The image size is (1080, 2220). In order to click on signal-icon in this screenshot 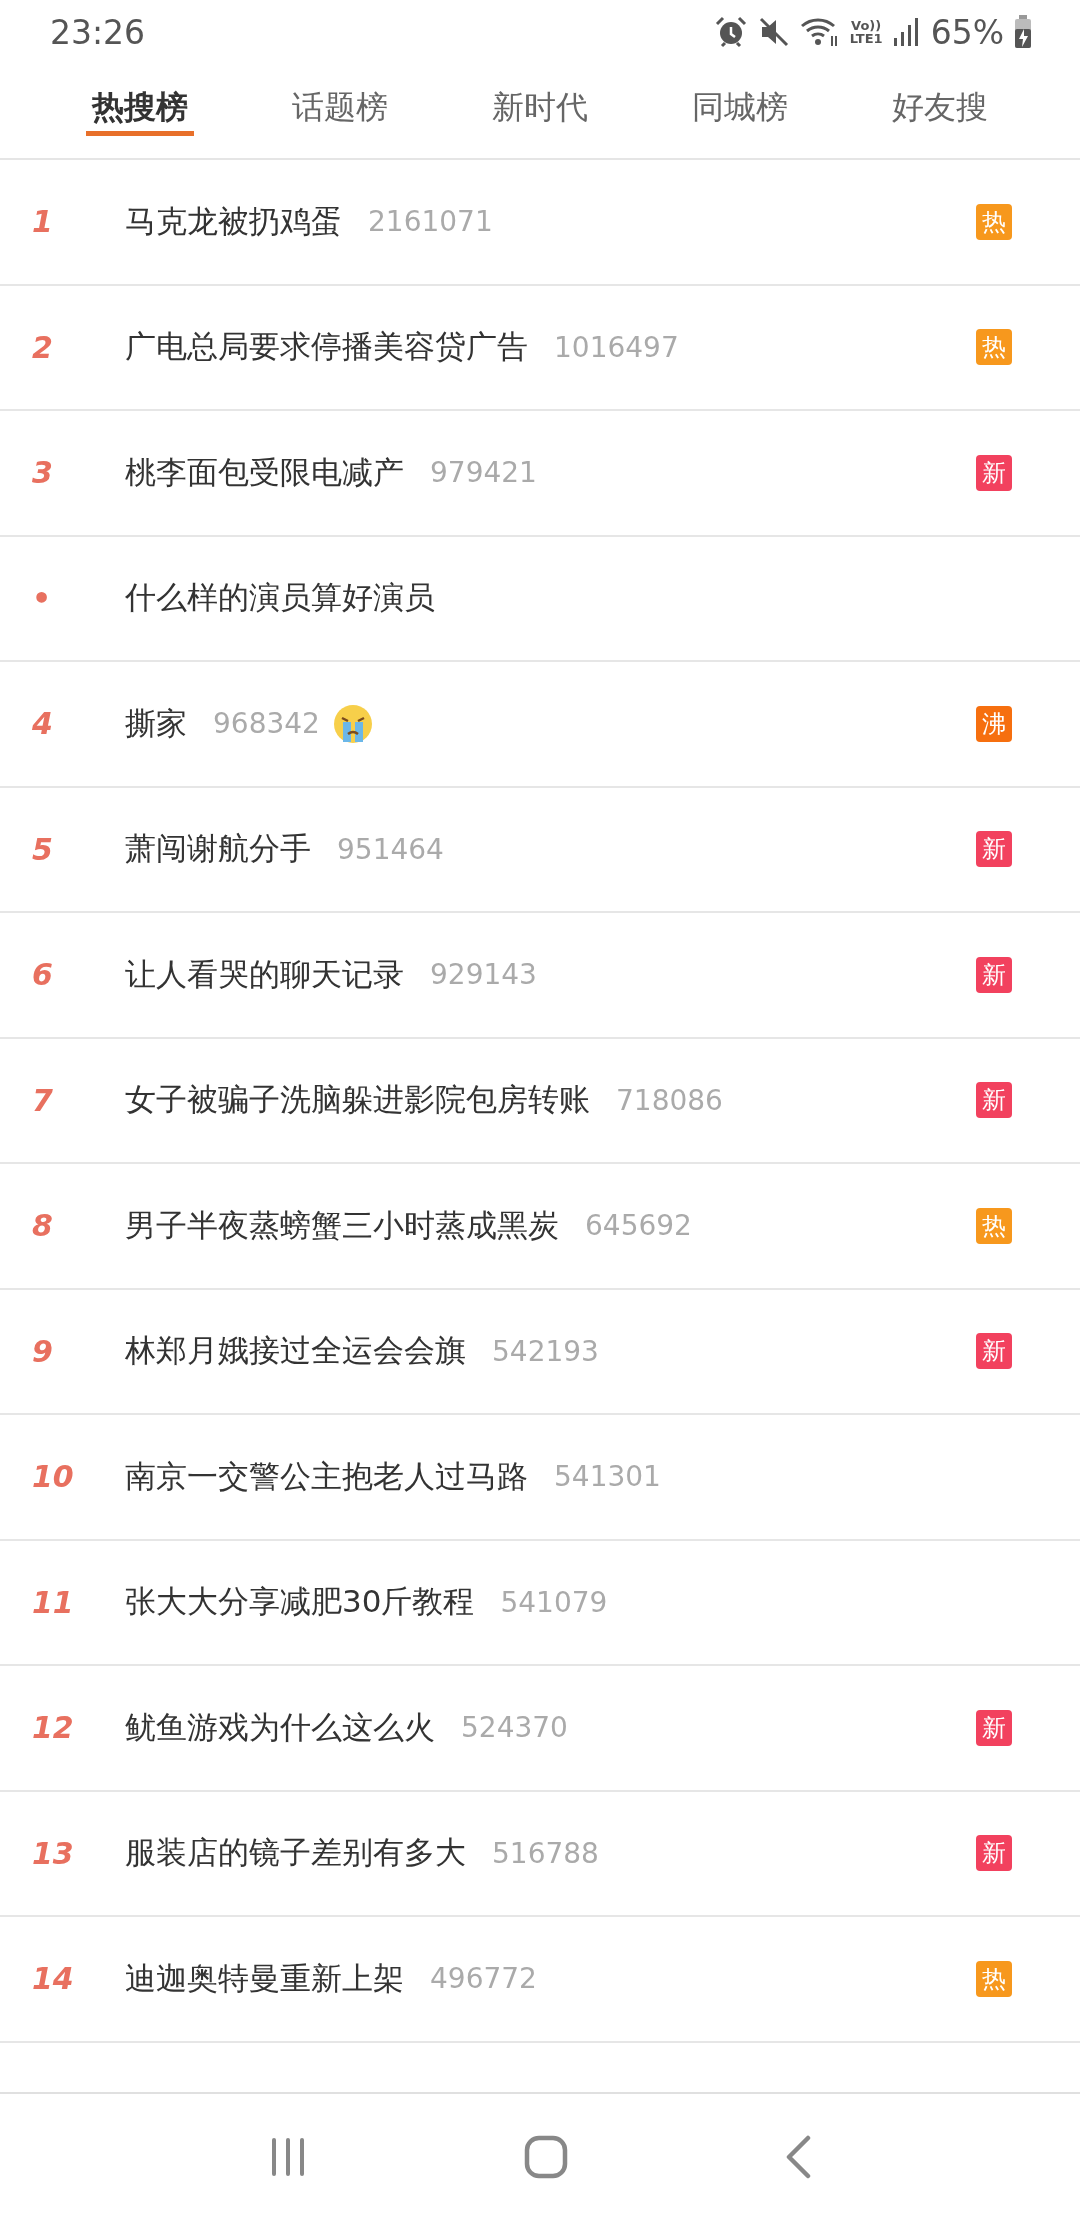, I will do `click(906, 32)`.